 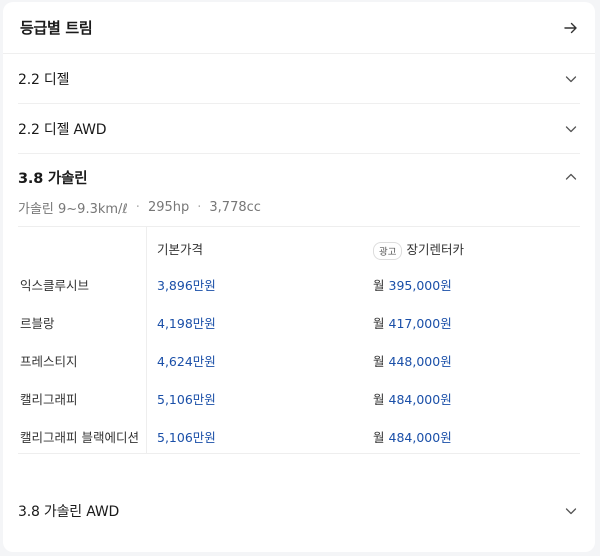 What do you see at coordinates (79, 437) in the screenshot?
I see `trim-grade-name: 캘리그래피 블랙에디션` at bounding box center [79, 437].